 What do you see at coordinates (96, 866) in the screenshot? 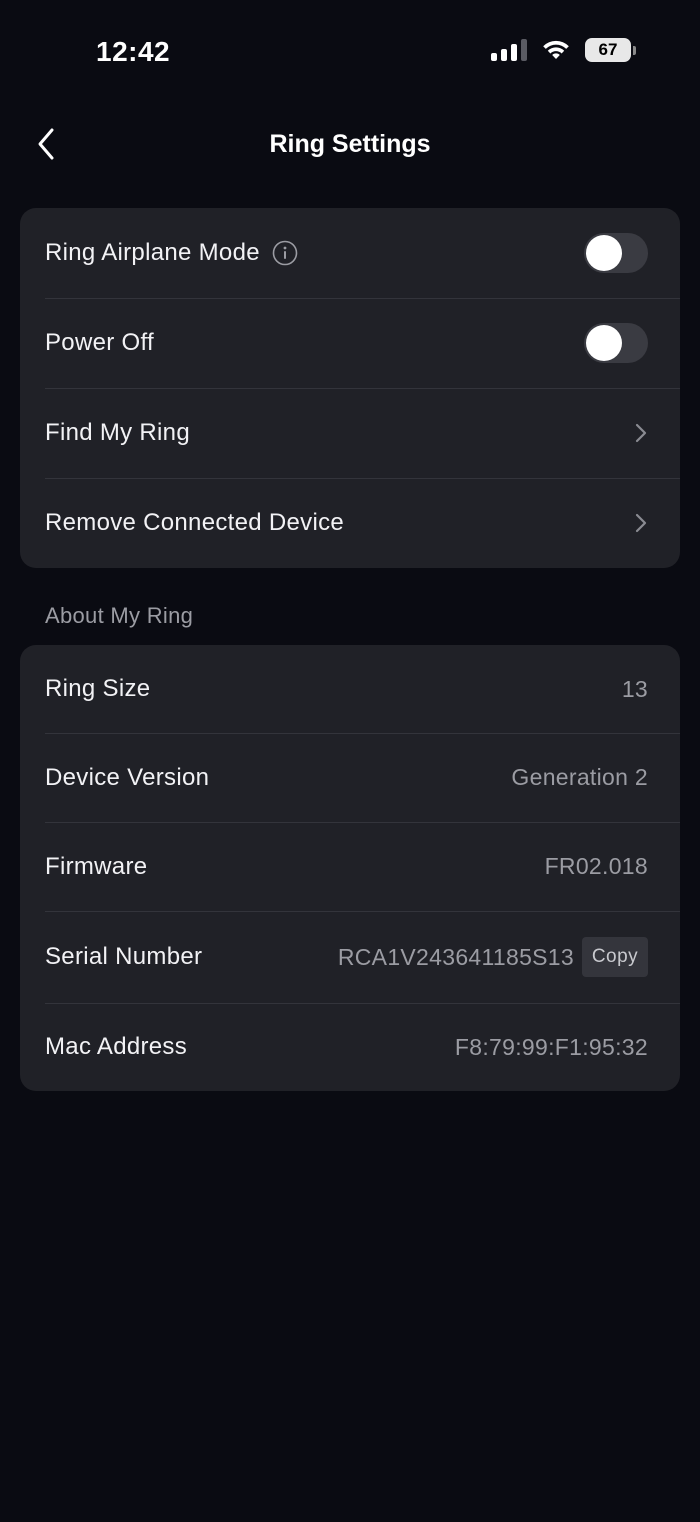
I see `firmware-label: Firmware` at bounding box center [96, 866].